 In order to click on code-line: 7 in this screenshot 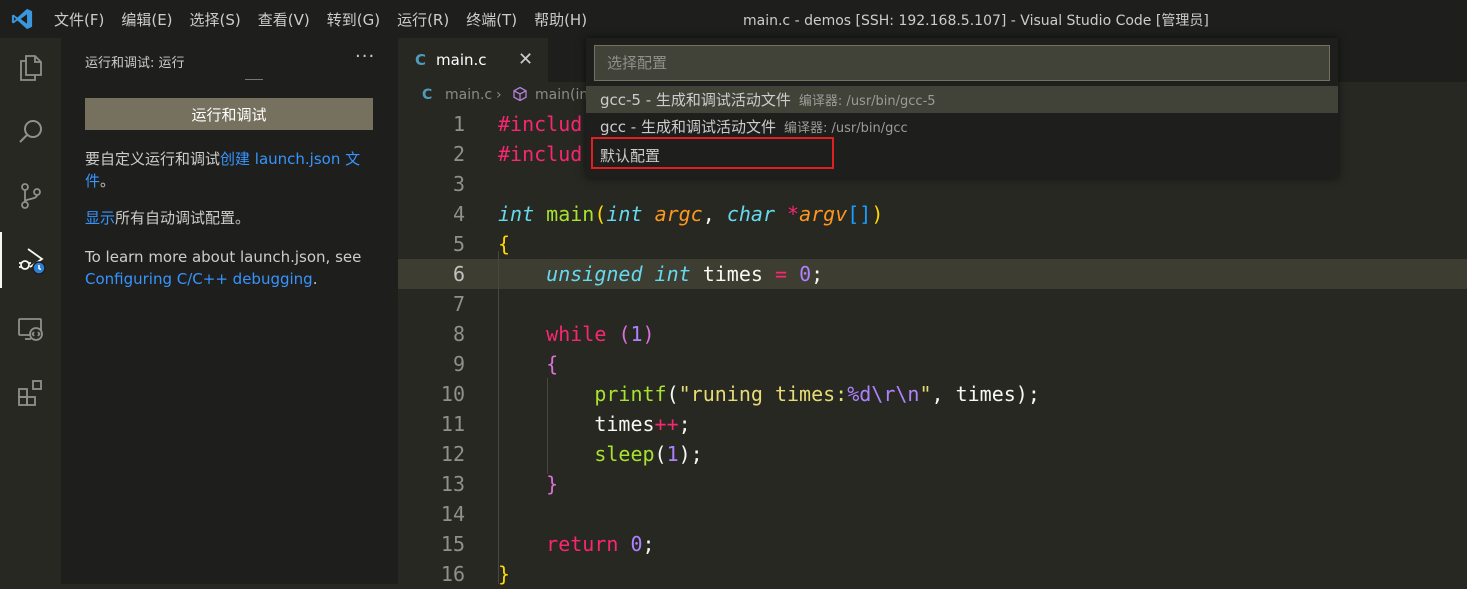, I will do `click(932, 304)`.